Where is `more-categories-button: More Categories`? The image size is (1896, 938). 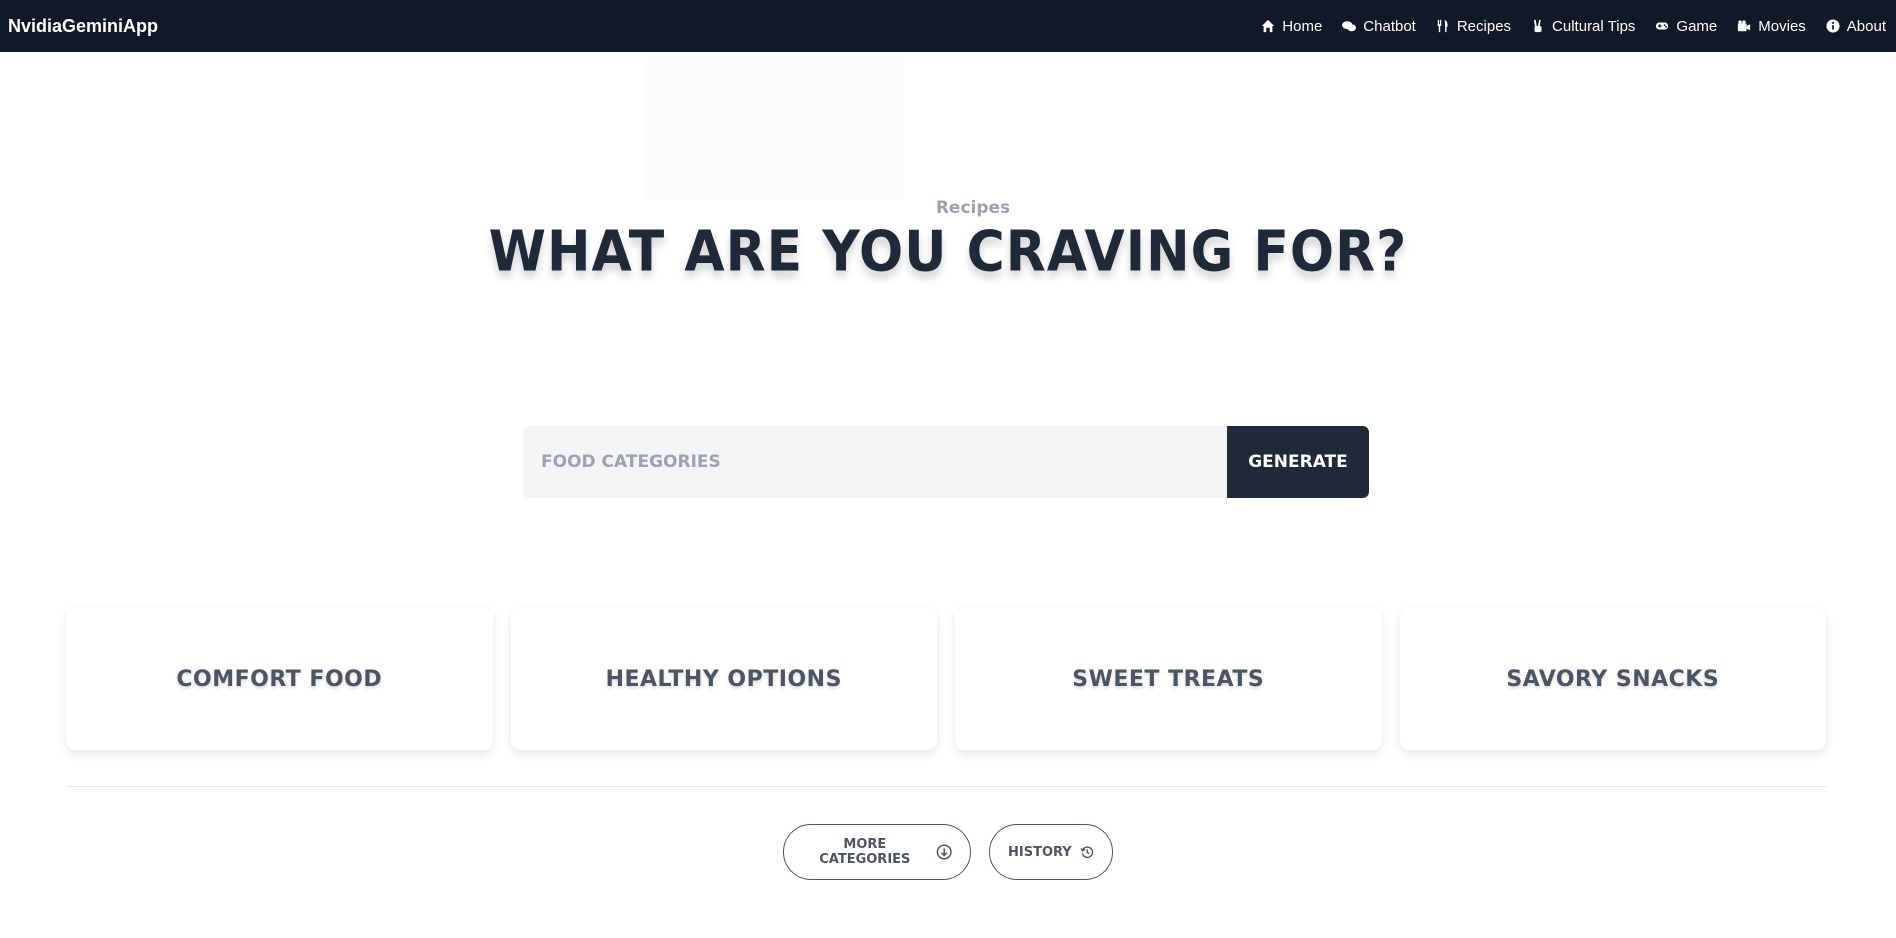 more-categories-button: More Categories is located at coordinates (877, 852).